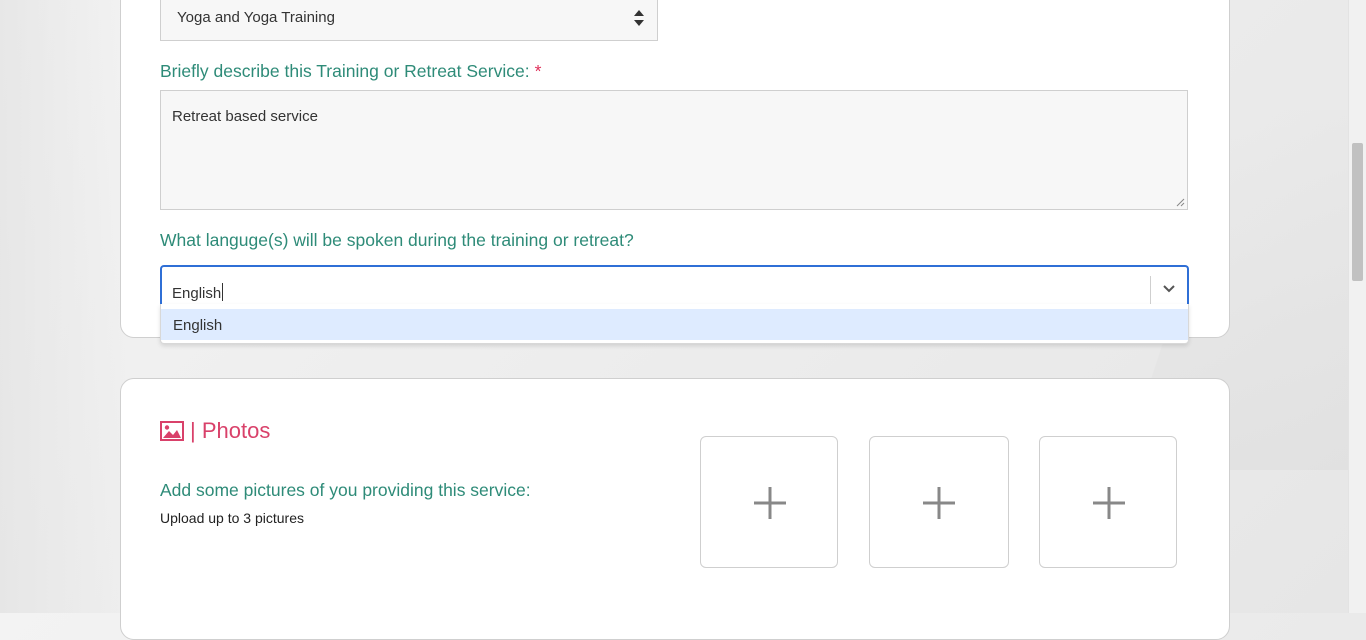  What do you see at coordinates (674, 287) in the screenshot?
I see `language-combobox: English` at bounding box center [674, 287].